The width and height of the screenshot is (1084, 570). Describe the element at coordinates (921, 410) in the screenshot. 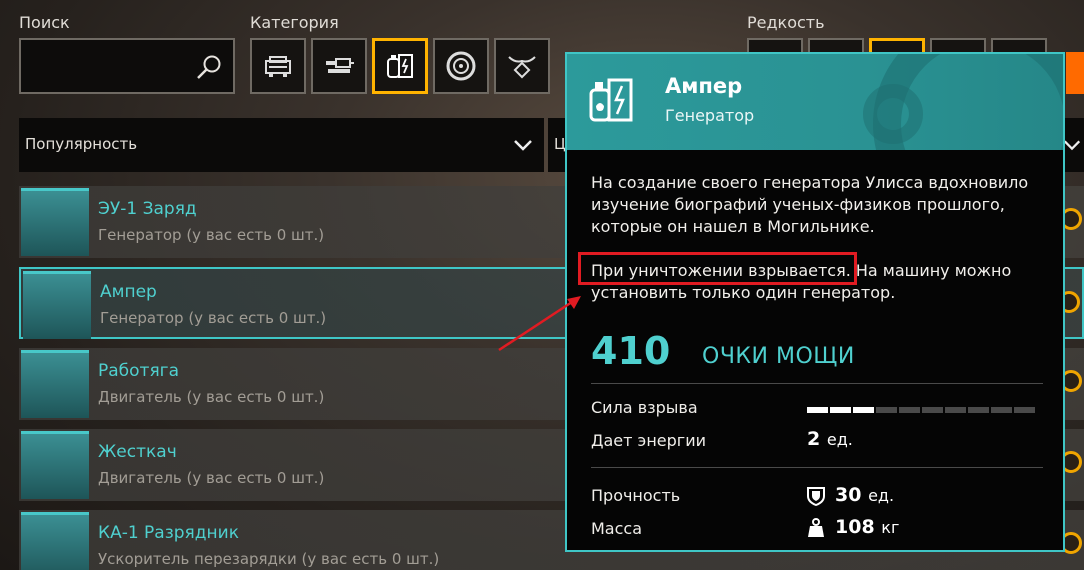

I see `blast-level-bar` at that location.